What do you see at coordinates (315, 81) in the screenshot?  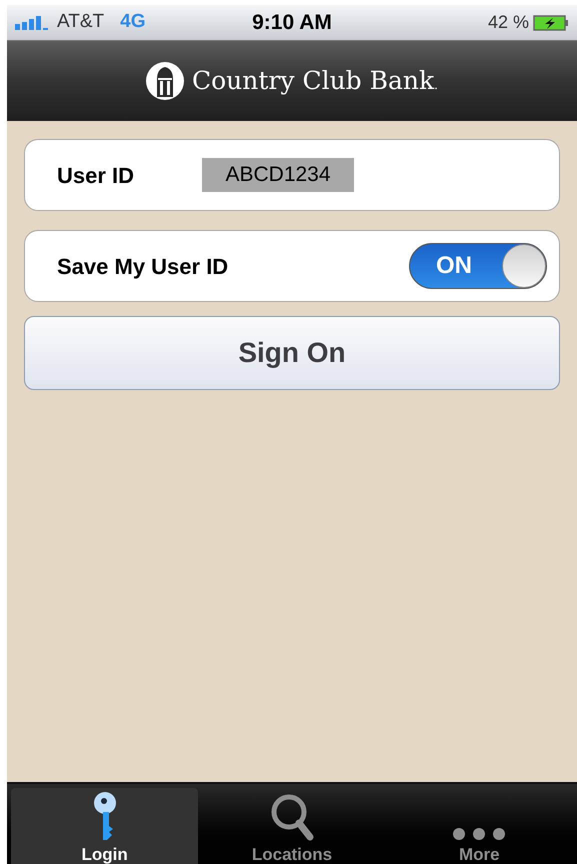 I see `bank-name: Country Club Bank.` at bounding box center [315, 81].